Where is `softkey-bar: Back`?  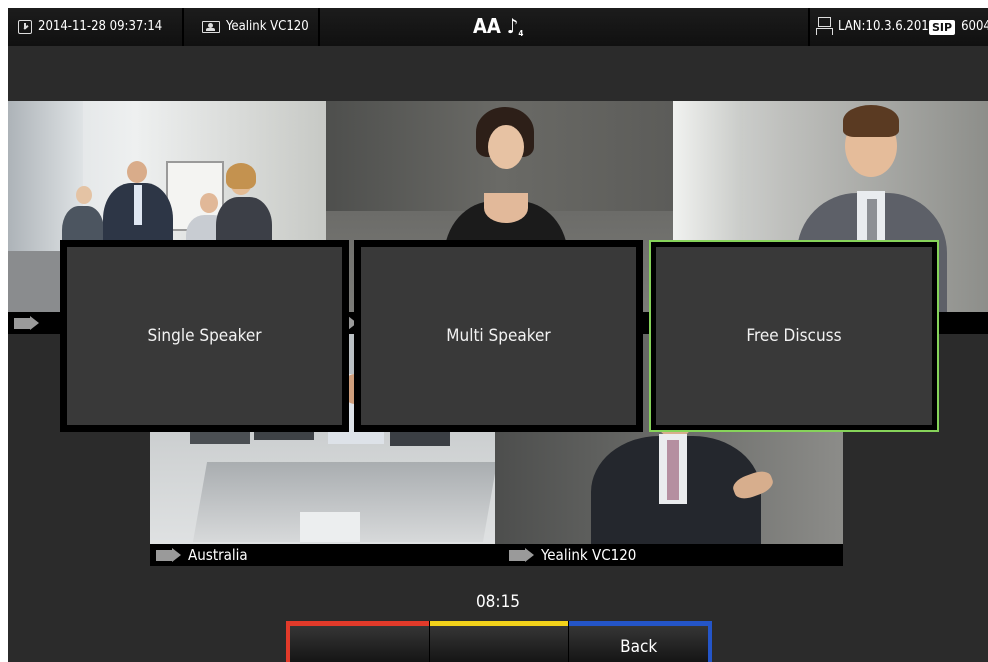 softkey-bar: Back is located at coordinates (499, 641).